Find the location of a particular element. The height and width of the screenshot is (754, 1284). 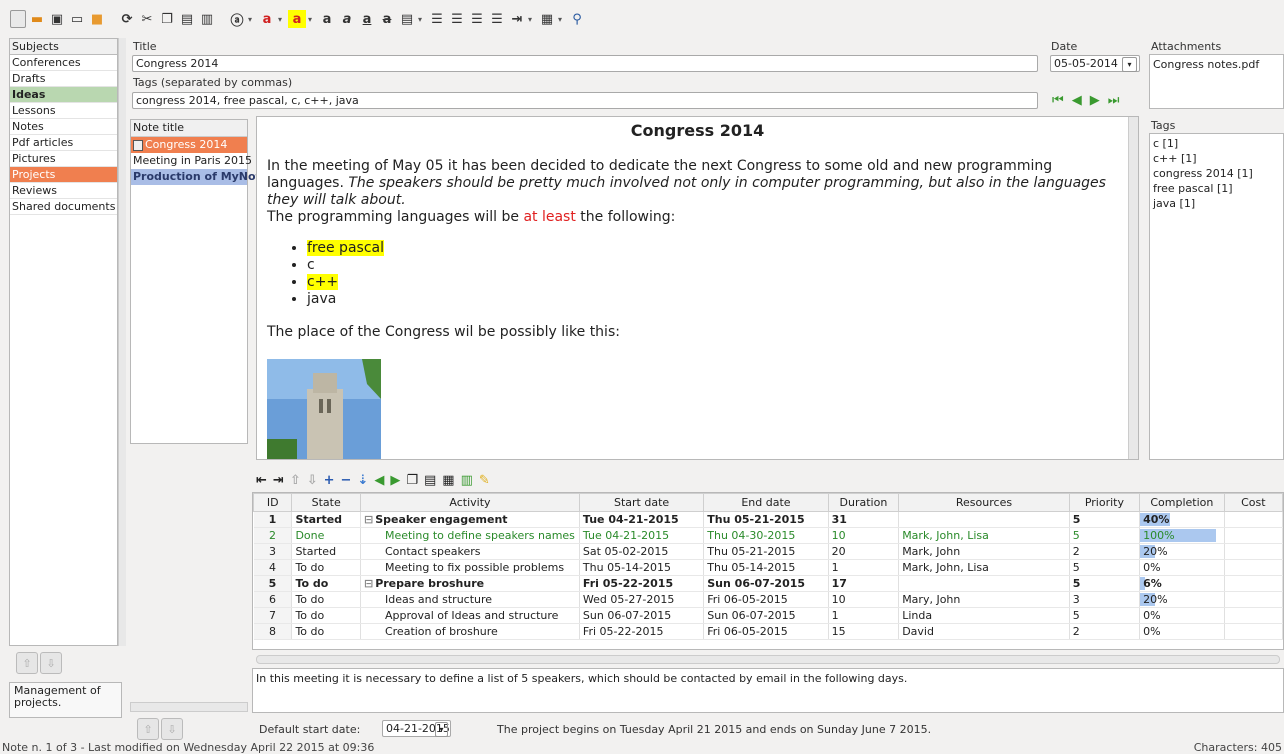

column-header: End date is located at coordinates (766, 502).